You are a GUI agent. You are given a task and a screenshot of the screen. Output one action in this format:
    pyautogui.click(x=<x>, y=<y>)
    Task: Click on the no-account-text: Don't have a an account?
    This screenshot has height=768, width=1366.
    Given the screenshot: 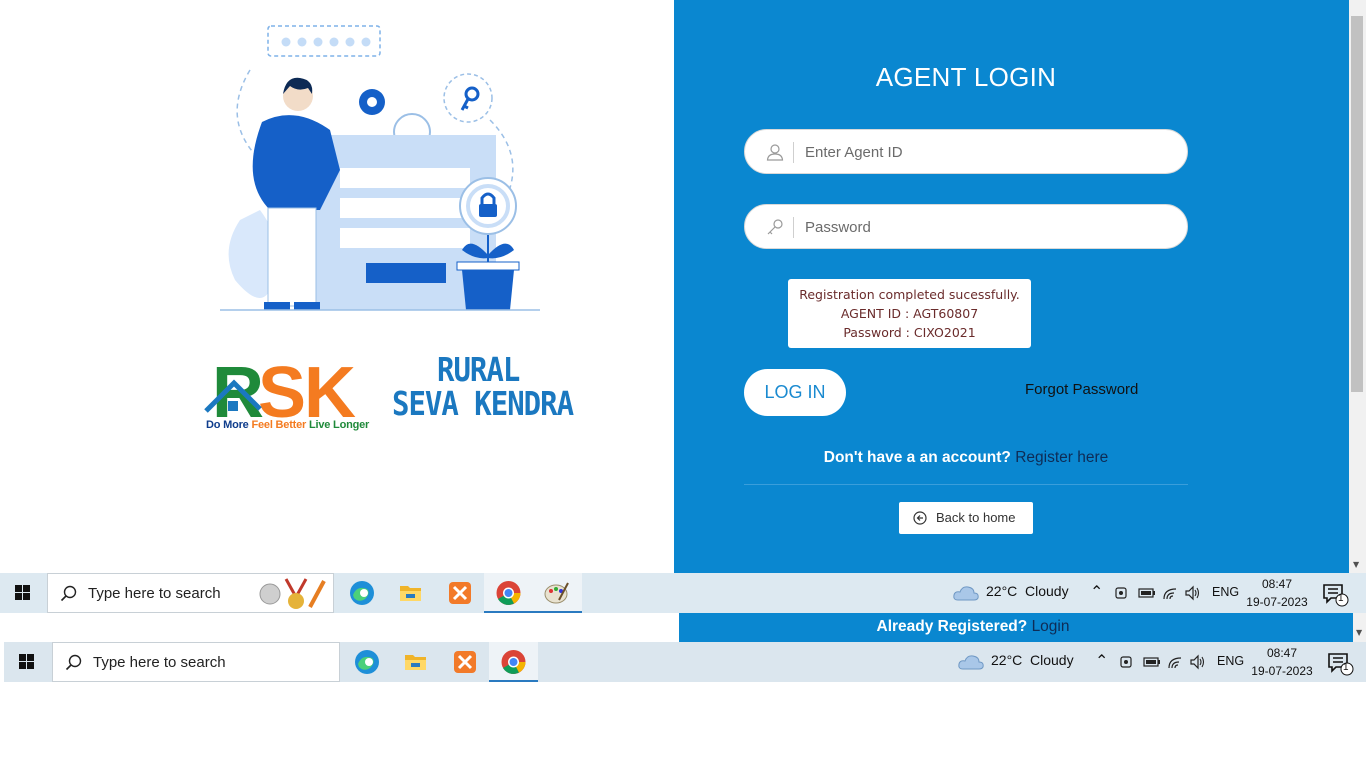 What is the action you would take?
    pyautogui.click(x=917, y=457)
    